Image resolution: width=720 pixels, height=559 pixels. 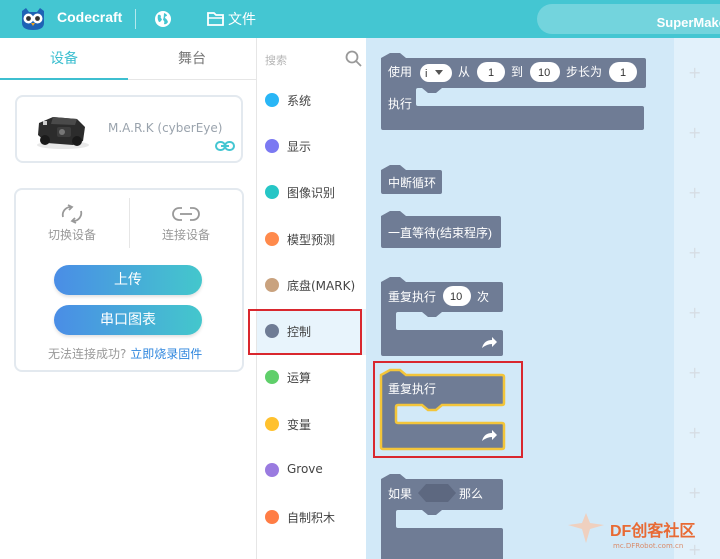 I want to click on category-system: 系统, so click(x=311, y=101).